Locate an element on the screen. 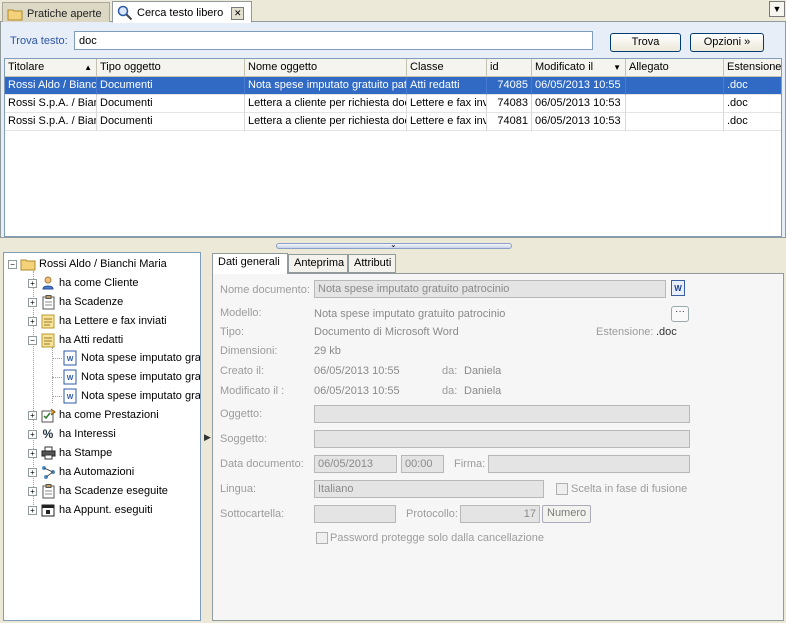  label-oggetto: Oggetto: is located at coordinates (241, 414).